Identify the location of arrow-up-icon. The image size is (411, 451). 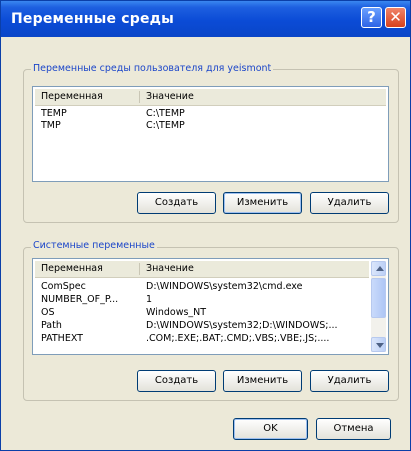
(380, 268).